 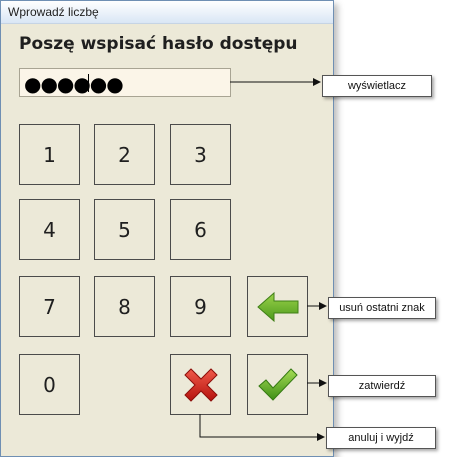 I want to click on callout-display: wyświetlacz, so click(x=377, y=86).